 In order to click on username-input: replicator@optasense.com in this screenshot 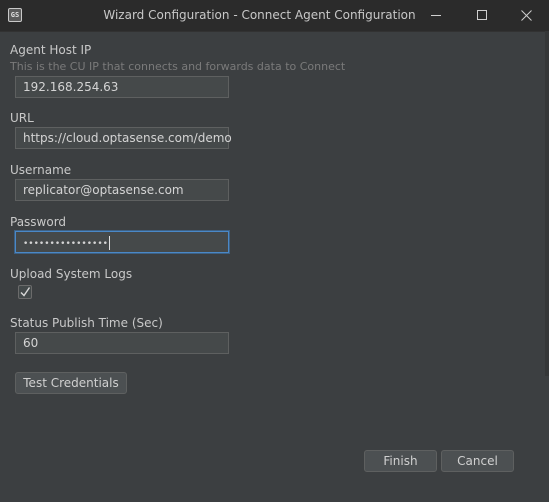, I will do `click(122, 190)`.